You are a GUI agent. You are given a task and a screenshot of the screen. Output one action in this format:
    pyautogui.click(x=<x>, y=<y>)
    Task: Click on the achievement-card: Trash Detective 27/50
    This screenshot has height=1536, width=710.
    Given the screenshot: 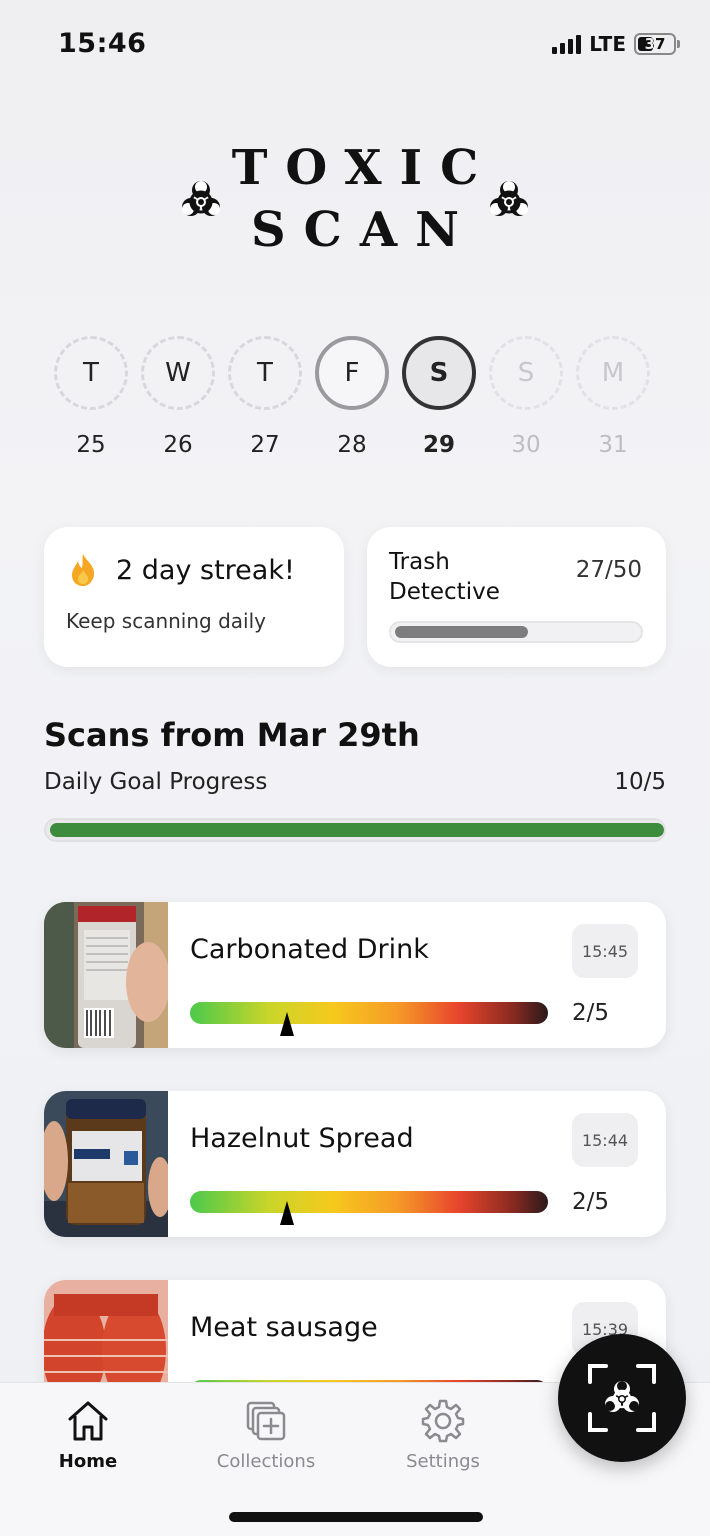 What is the action you would take?
    pyautogui.click(x=516, y=597)
    